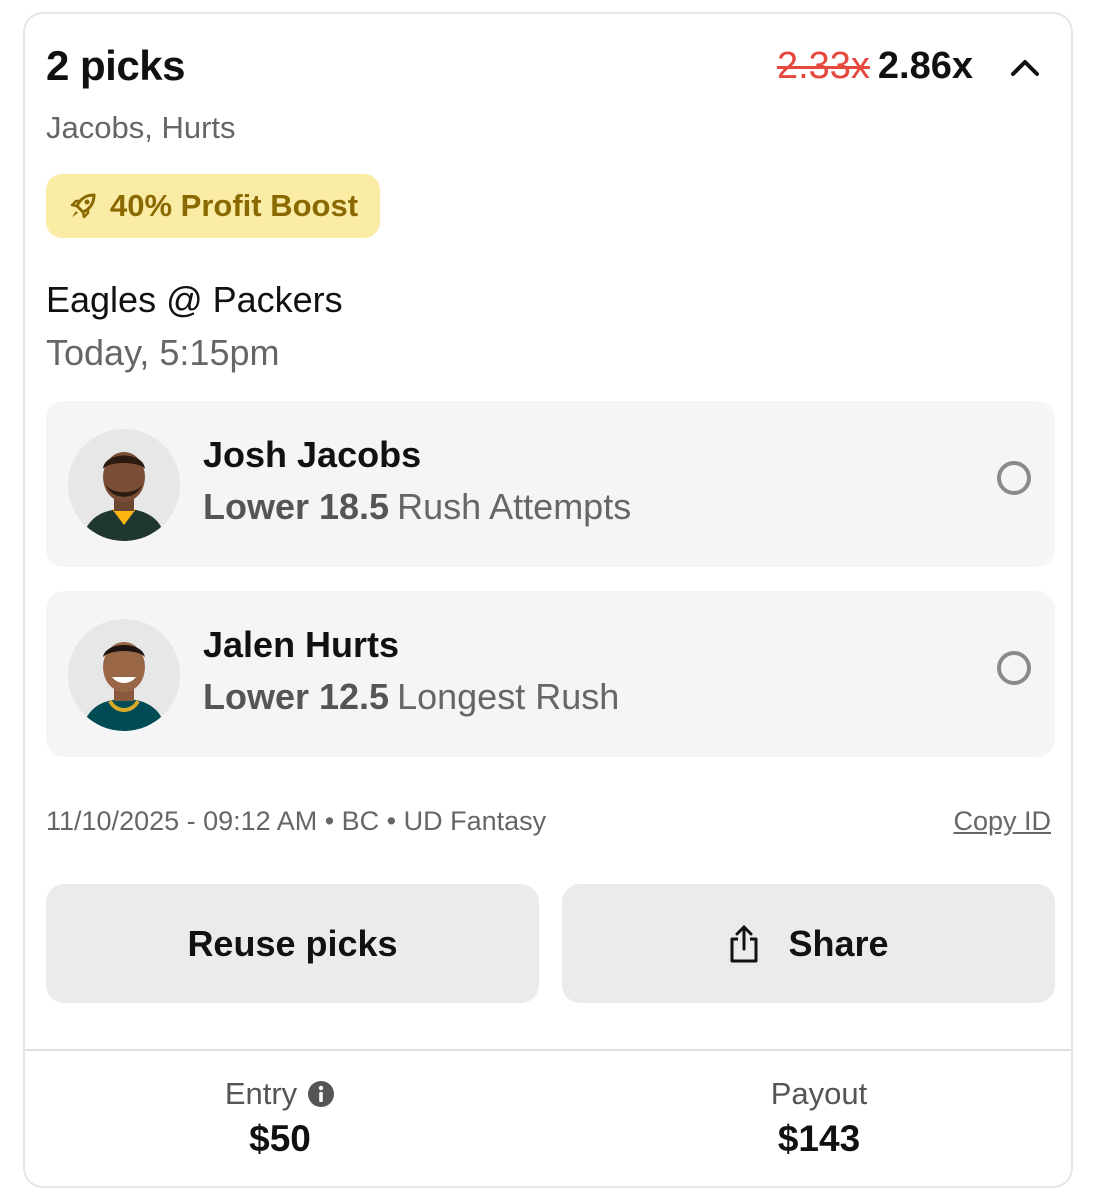 The image size is (1099, 1200). I want to click on footer-divider, so click(548, 1050).